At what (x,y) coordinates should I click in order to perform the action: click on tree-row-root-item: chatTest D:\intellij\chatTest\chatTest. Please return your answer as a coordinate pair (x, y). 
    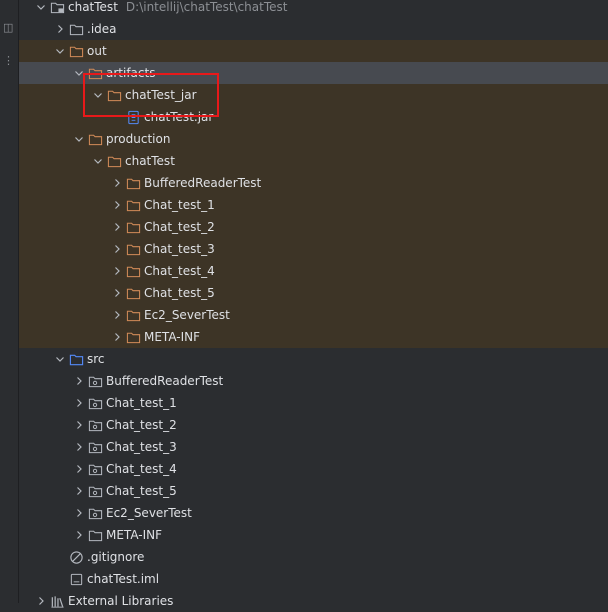
    Looking at the image, I should click on (313, 9).